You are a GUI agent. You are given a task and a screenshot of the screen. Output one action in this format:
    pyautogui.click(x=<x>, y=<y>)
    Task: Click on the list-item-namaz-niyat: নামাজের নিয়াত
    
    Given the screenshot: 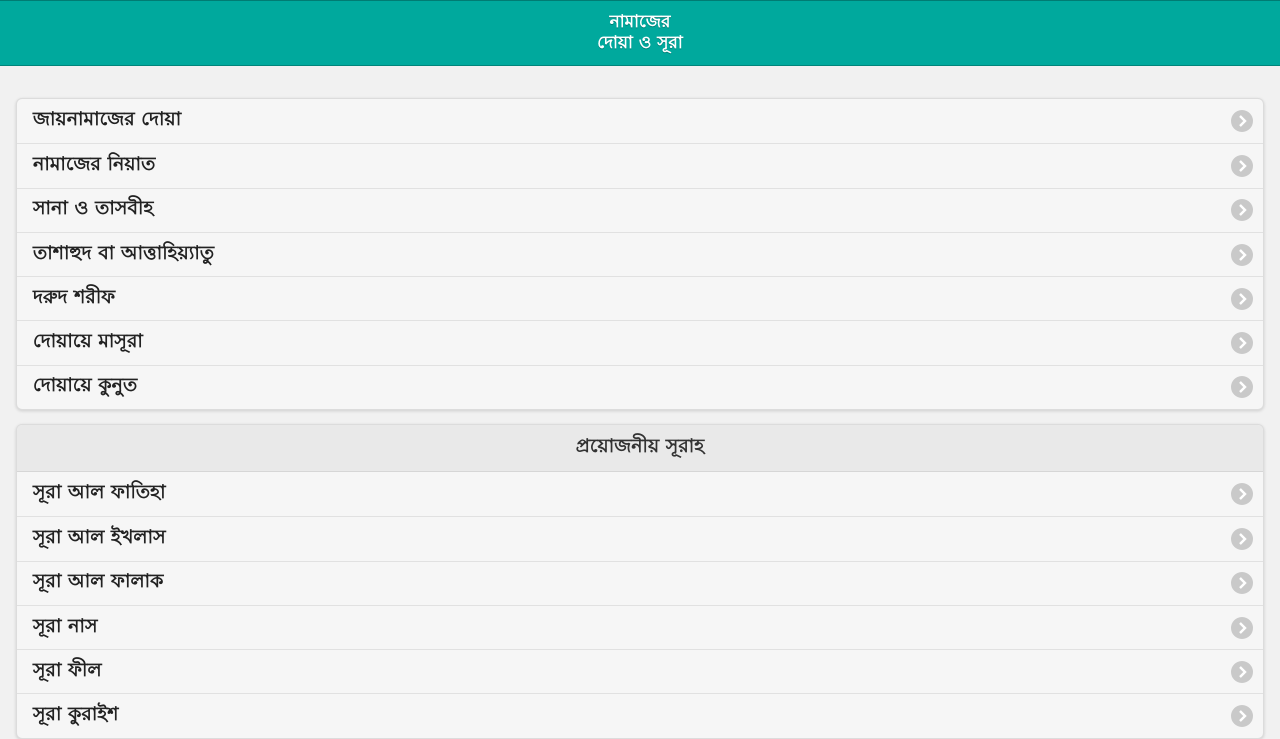 What is the action you would take?
    pyautogui.click(x=640, y=165)
    